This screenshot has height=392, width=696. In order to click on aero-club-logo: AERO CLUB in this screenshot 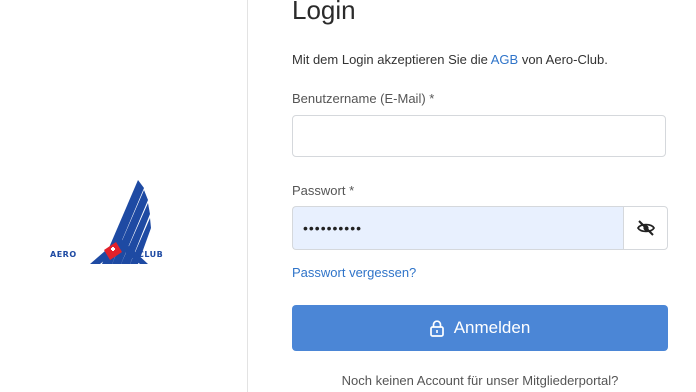, I will do `click(112, 223)`.